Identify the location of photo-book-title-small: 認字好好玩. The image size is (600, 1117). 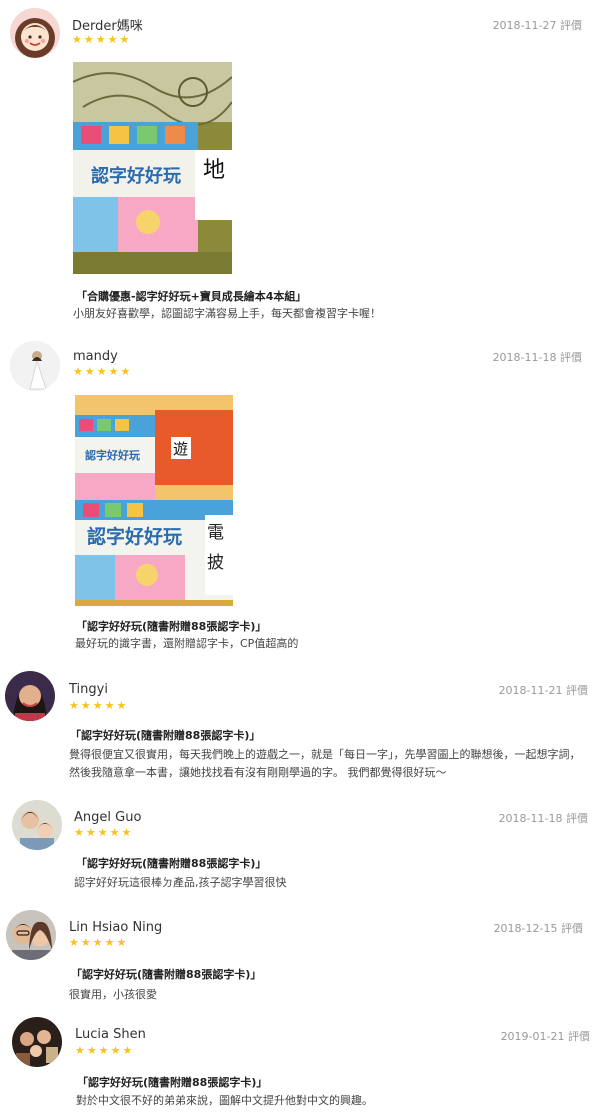
(112, 455).